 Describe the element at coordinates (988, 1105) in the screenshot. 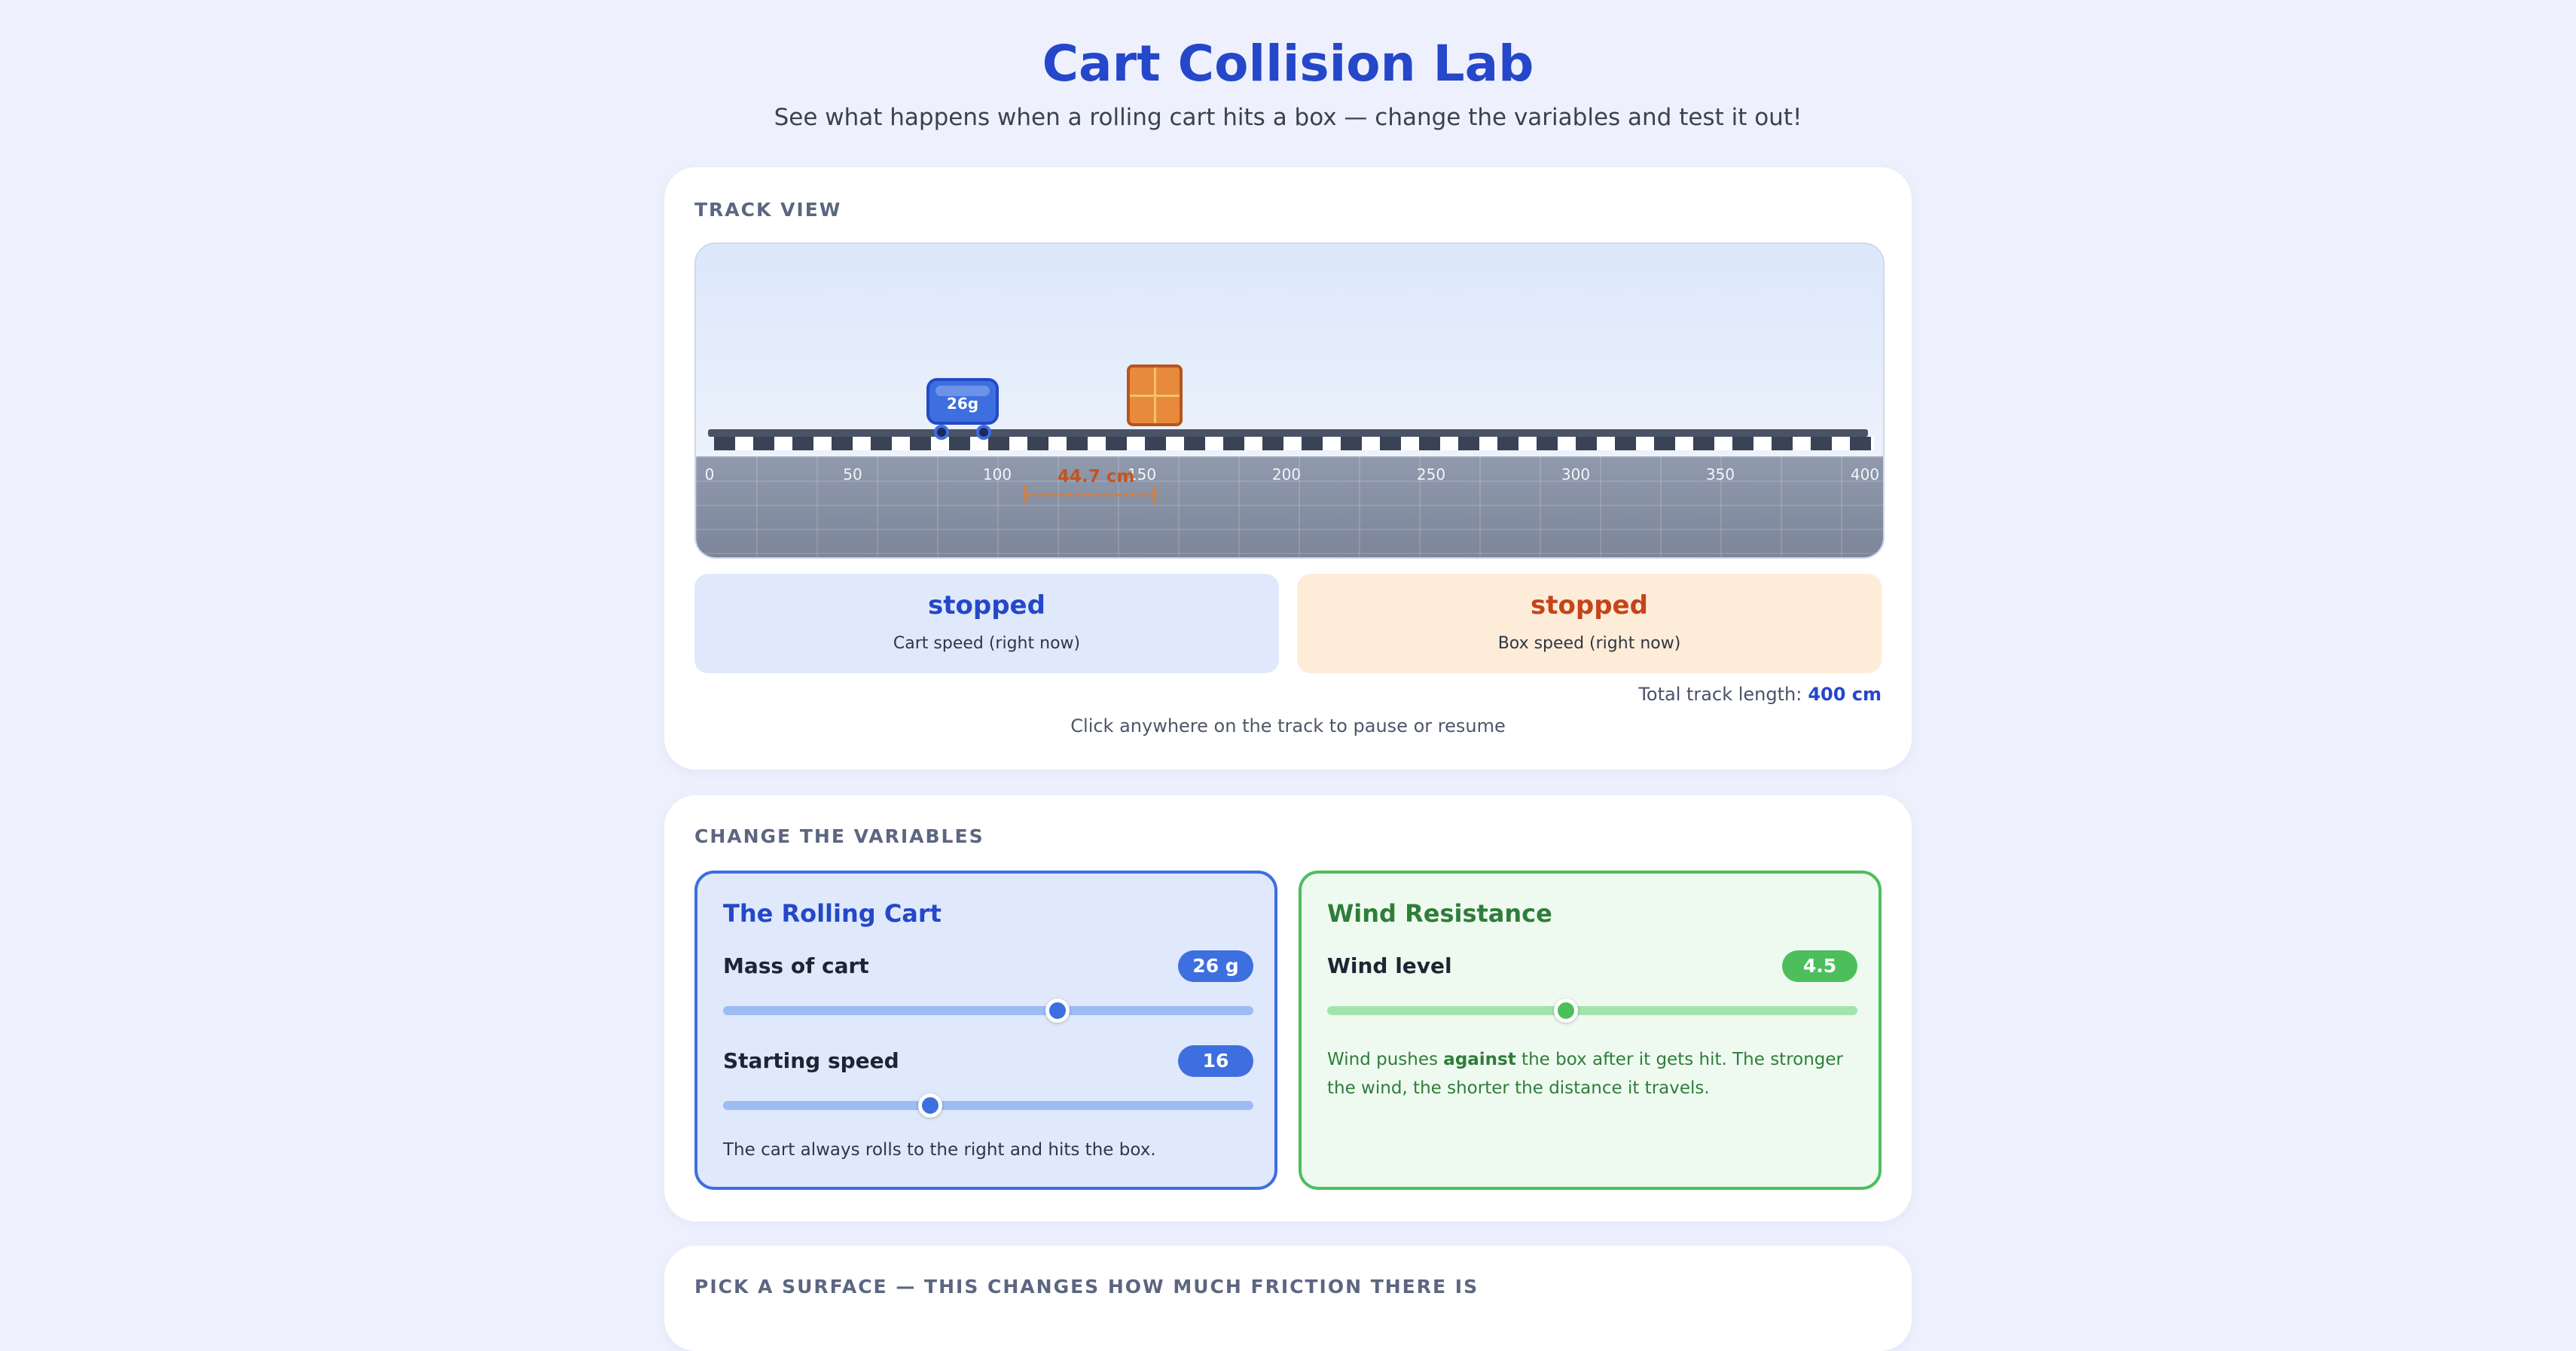

I see `starting-speed-slider` at that location.